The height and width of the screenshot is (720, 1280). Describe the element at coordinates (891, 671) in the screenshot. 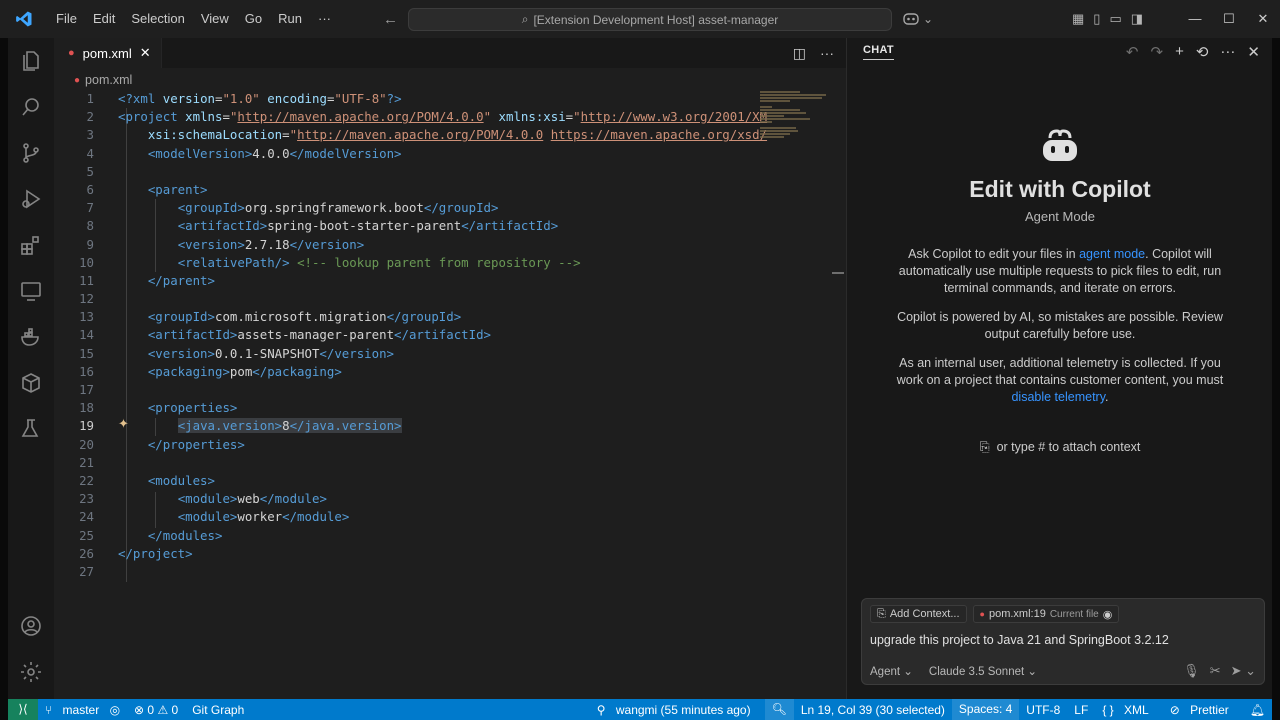

I see `mode-selector: Agent ⌄` at that location.